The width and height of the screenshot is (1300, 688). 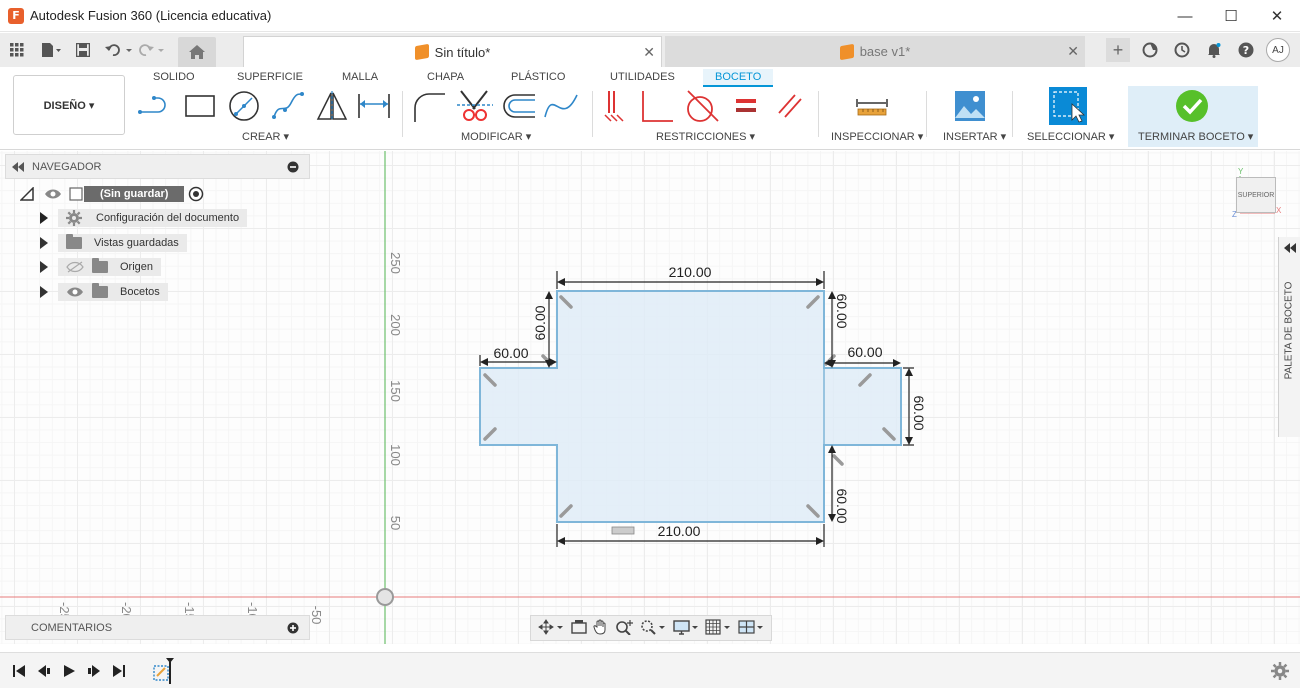 What do you see at coordinates (18, 670) in the screenshot?
I see `go-to-start-icon` at bounding box center [18, 670].